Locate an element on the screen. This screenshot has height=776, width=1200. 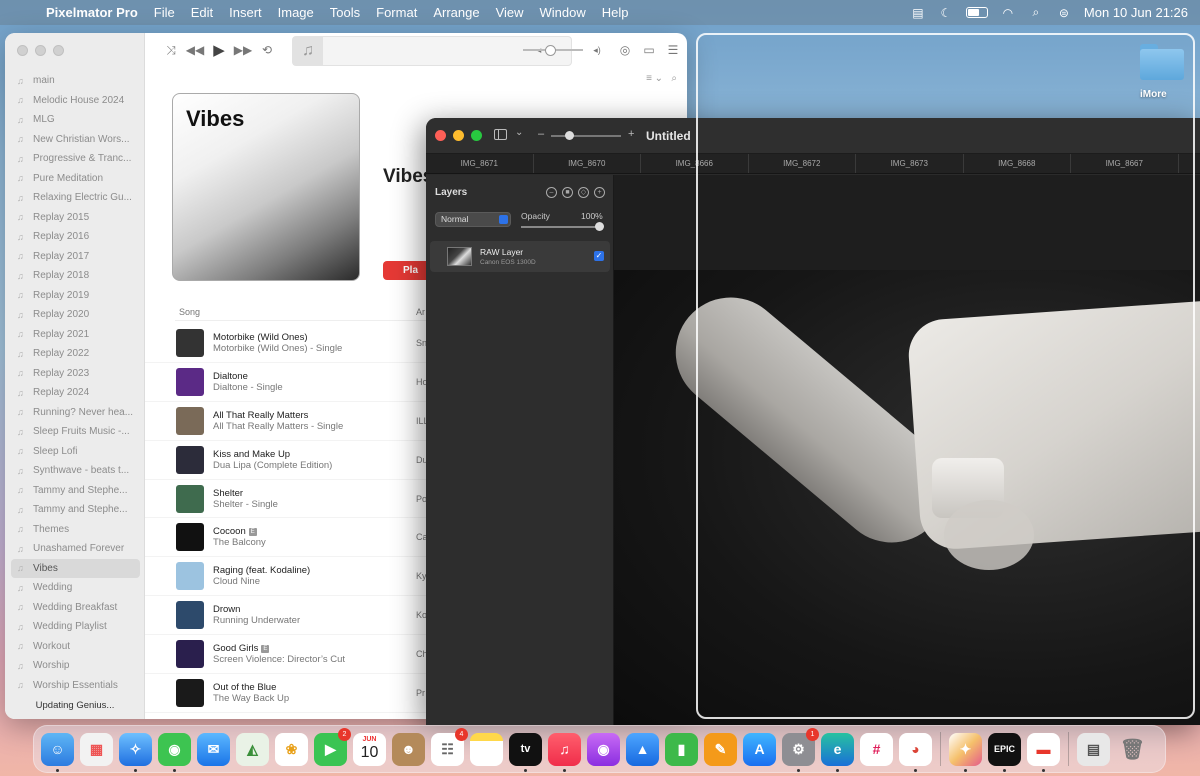
airplay-icon: ◎ is located at coordinates (625, 50).